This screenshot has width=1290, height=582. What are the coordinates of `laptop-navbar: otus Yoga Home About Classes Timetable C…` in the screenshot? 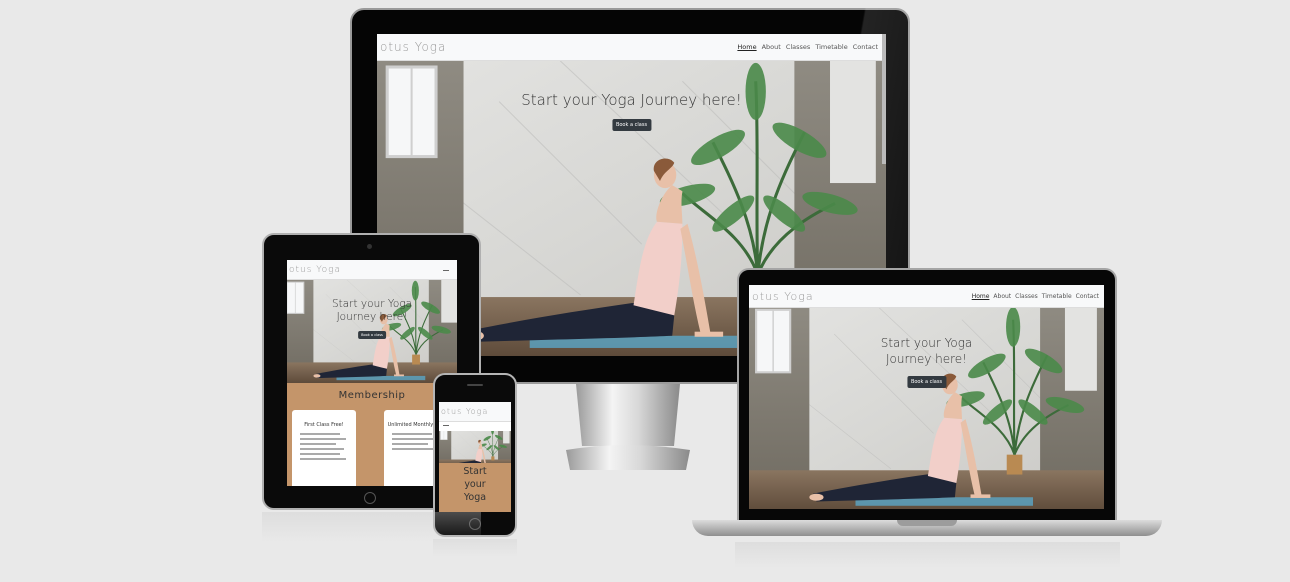 It's located at (926, 296).